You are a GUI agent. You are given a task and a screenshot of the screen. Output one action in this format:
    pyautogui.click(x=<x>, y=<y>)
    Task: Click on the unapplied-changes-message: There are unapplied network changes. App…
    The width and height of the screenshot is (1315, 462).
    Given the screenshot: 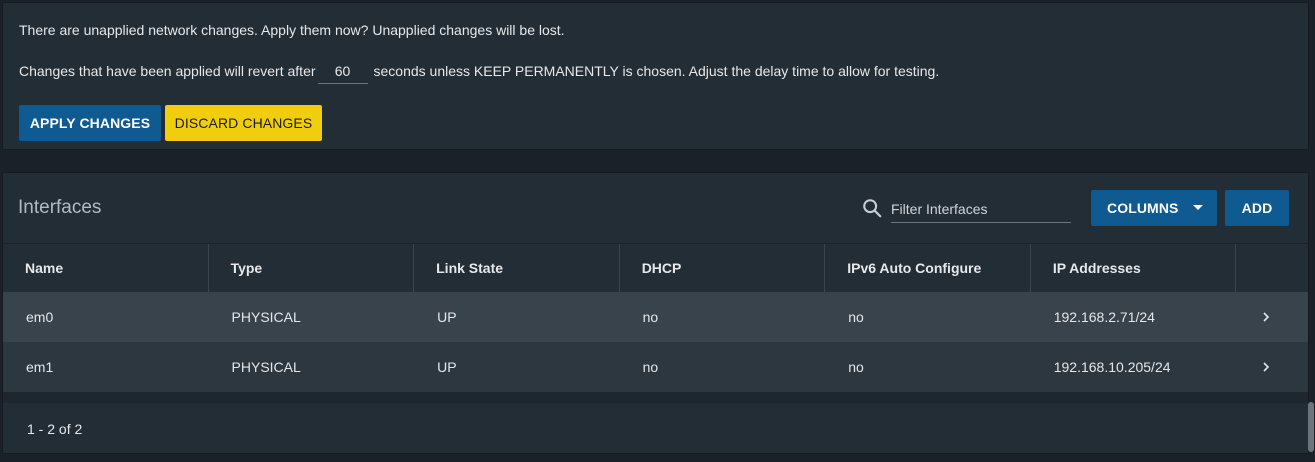 What is the action you would take?
    pyautogui.click(x=292, y=30)
    